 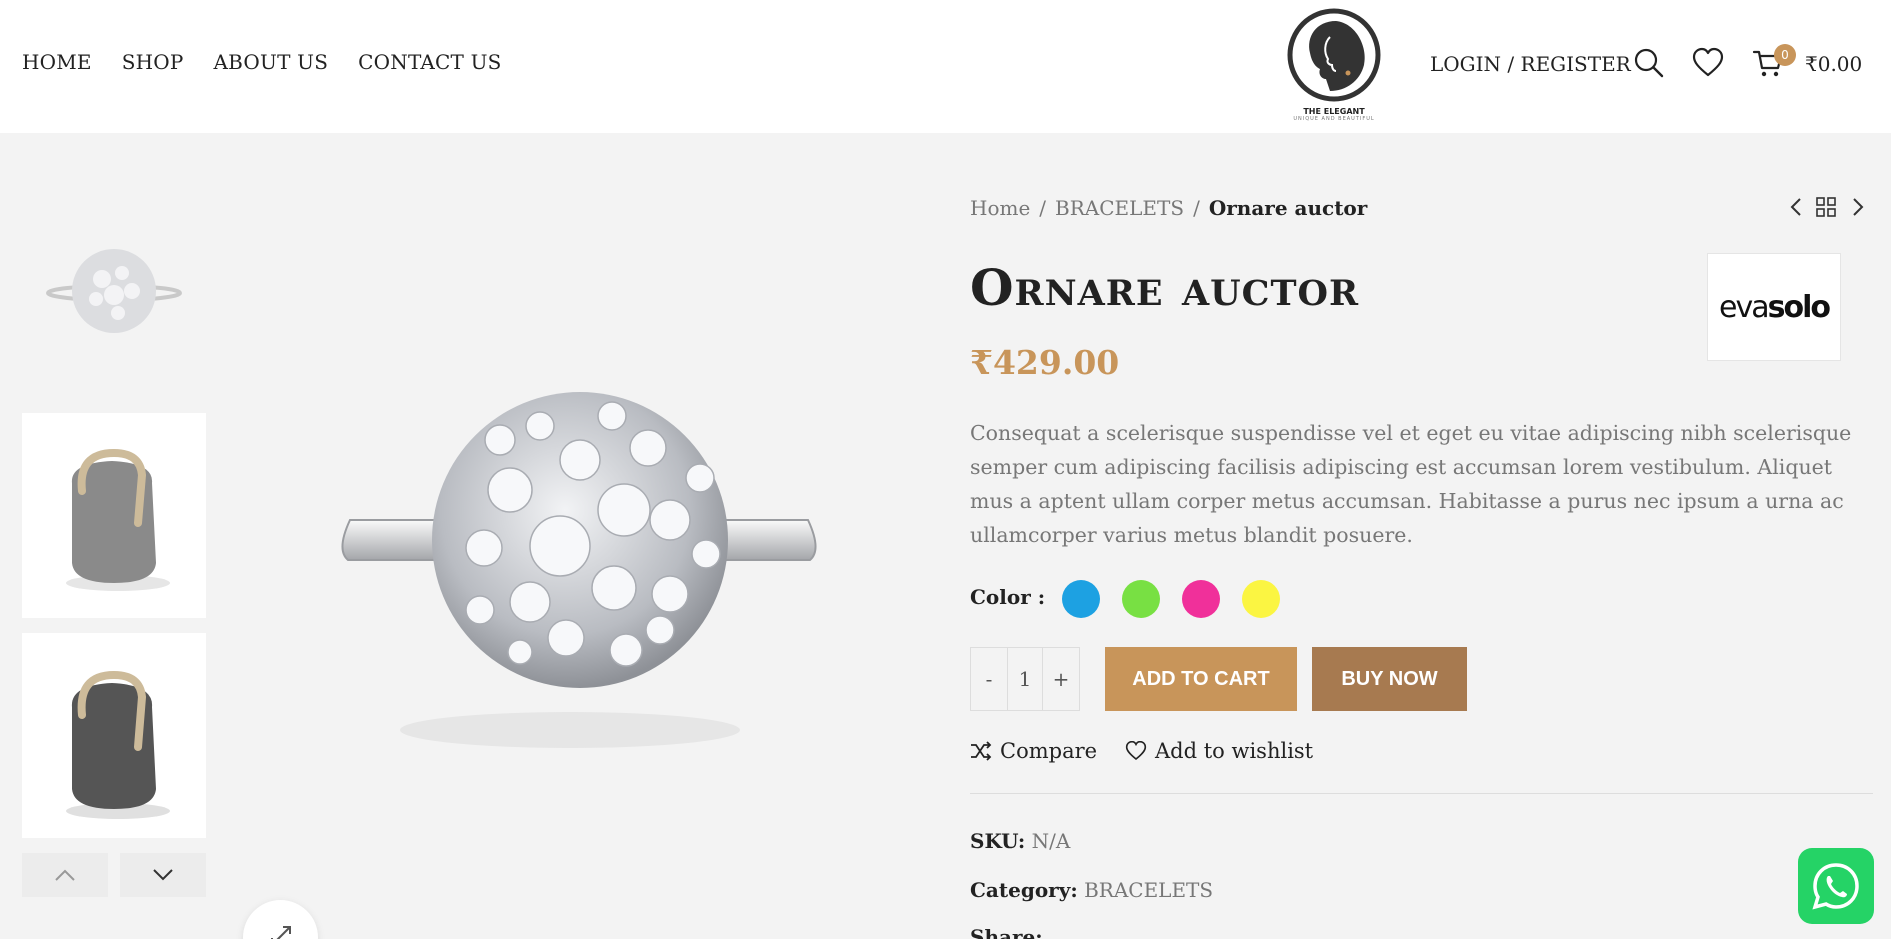 I want to click on color-swatch-pink, so click(x=1201, y=599).